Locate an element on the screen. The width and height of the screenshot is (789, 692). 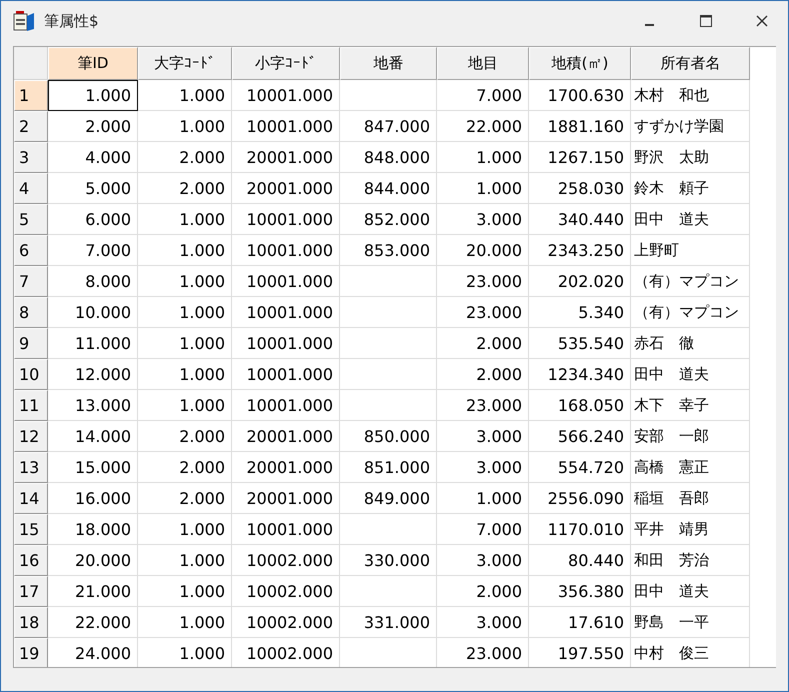
table-cell: 7.000 is located at coordinates (483, 95).